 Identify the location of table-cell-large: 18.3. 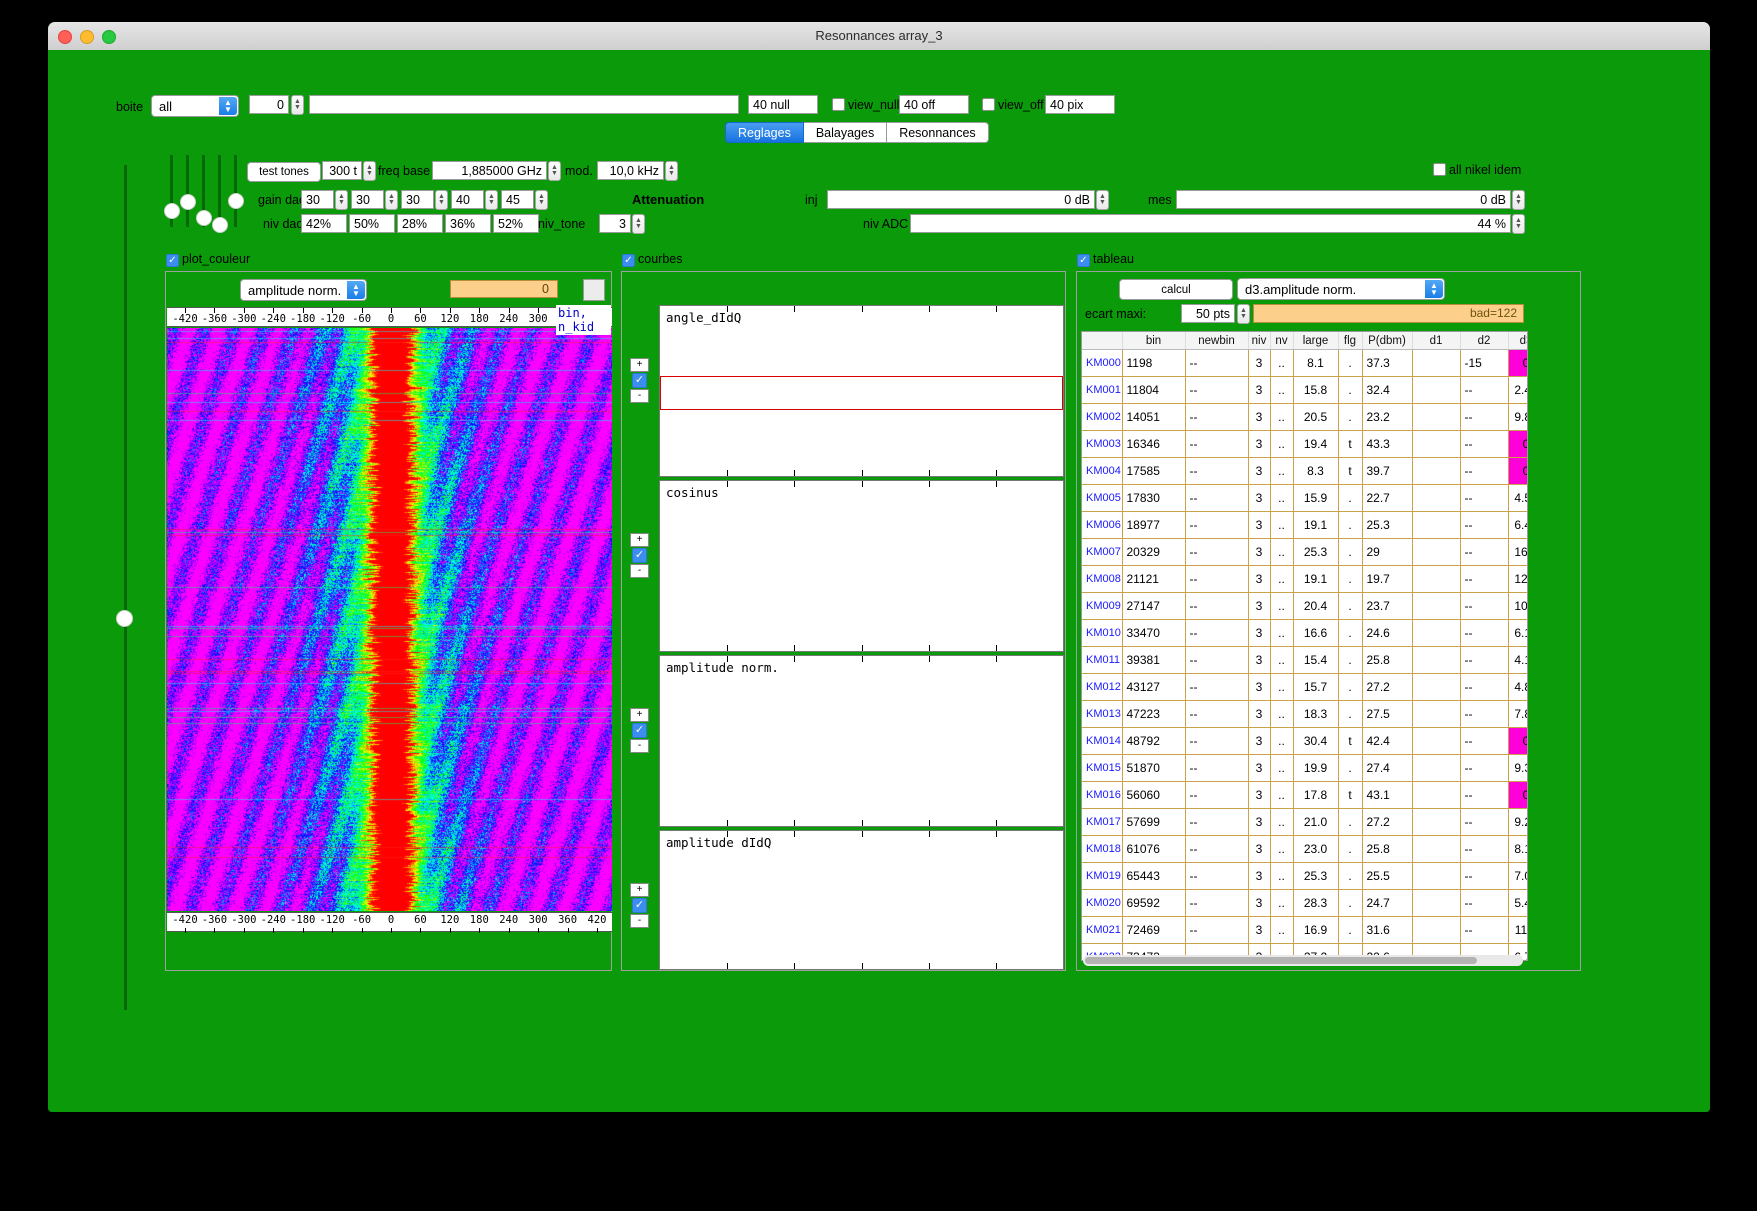
(1316, 714).